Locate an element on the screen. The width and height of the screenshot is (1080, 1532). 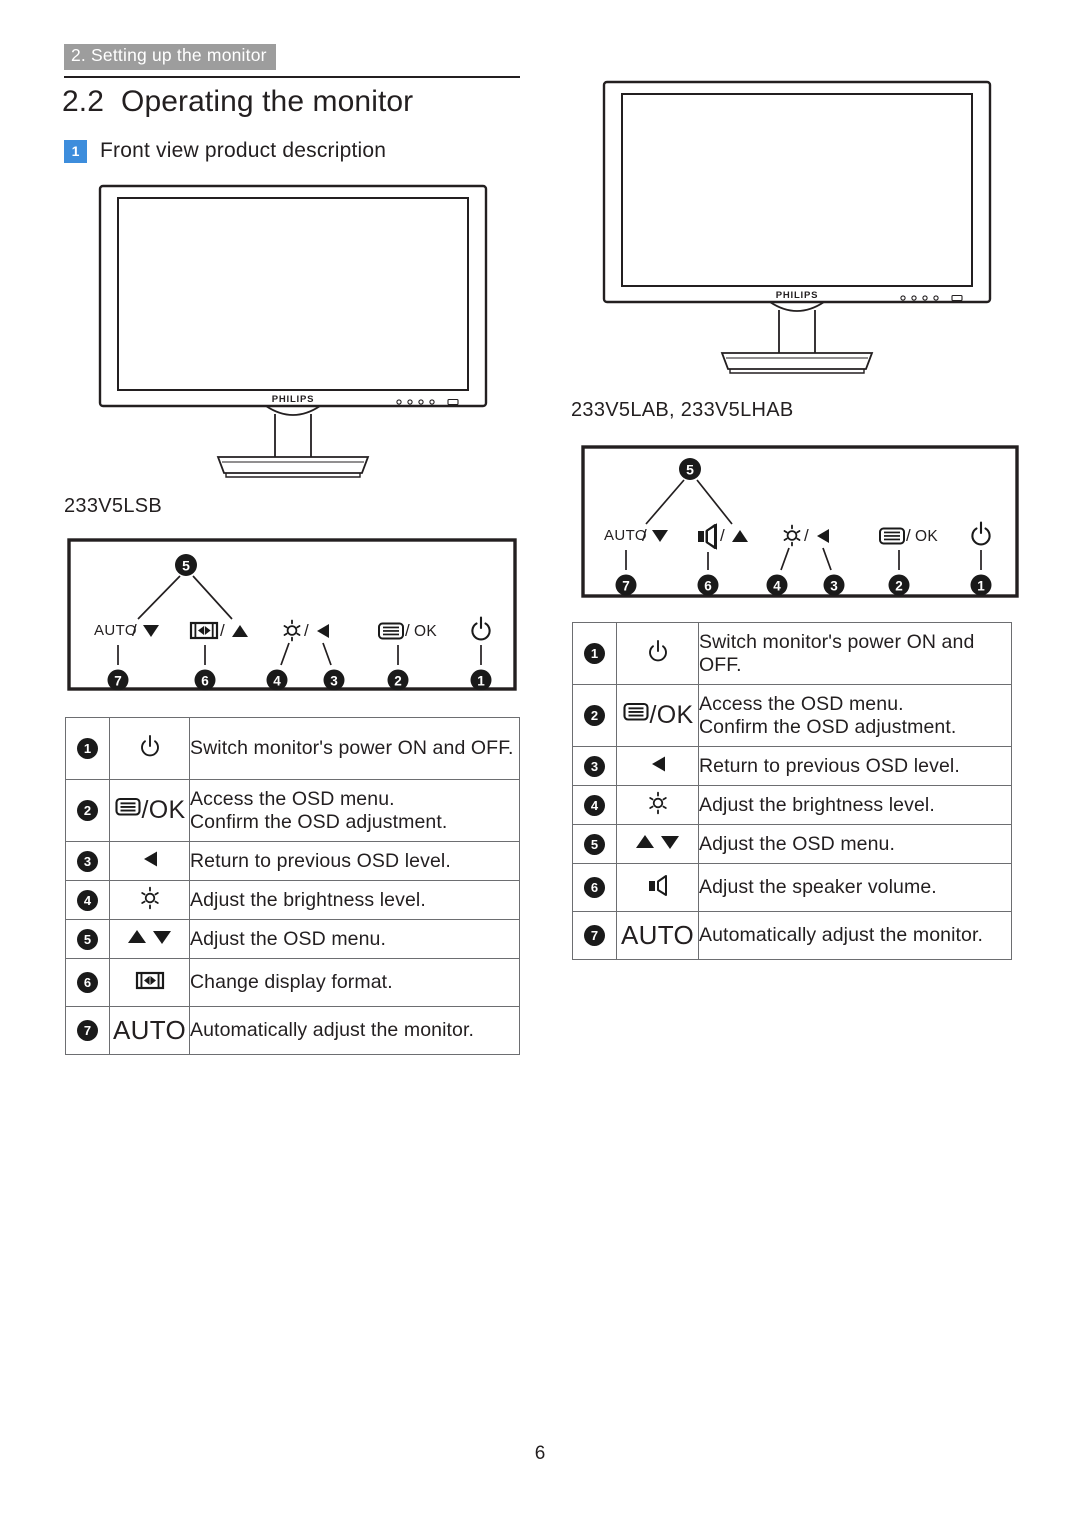
subsection-heading: 1 Front view product description is located at coordinates (225, 151).